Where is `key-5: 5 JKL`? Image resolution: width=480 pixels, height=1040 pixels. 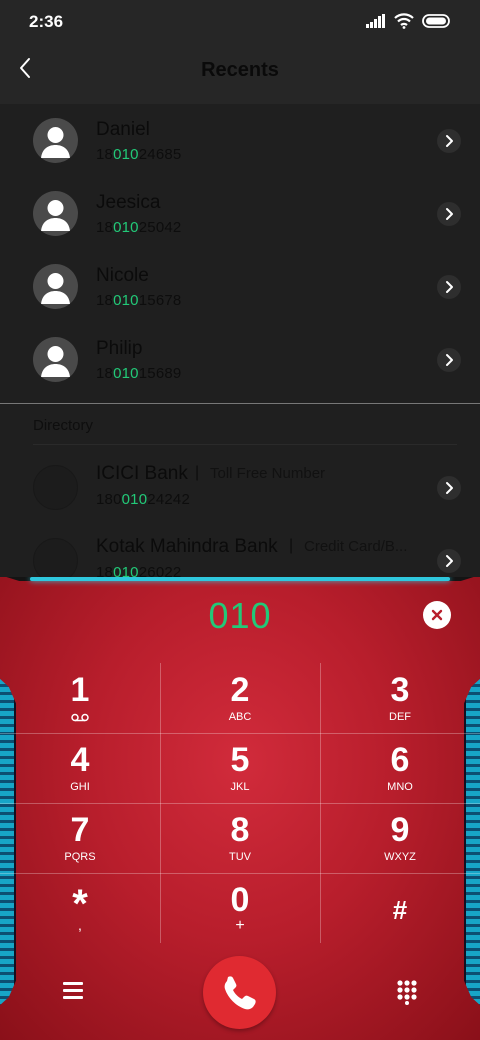 key-5: 5 JKL is located at coordinates (240, 768).